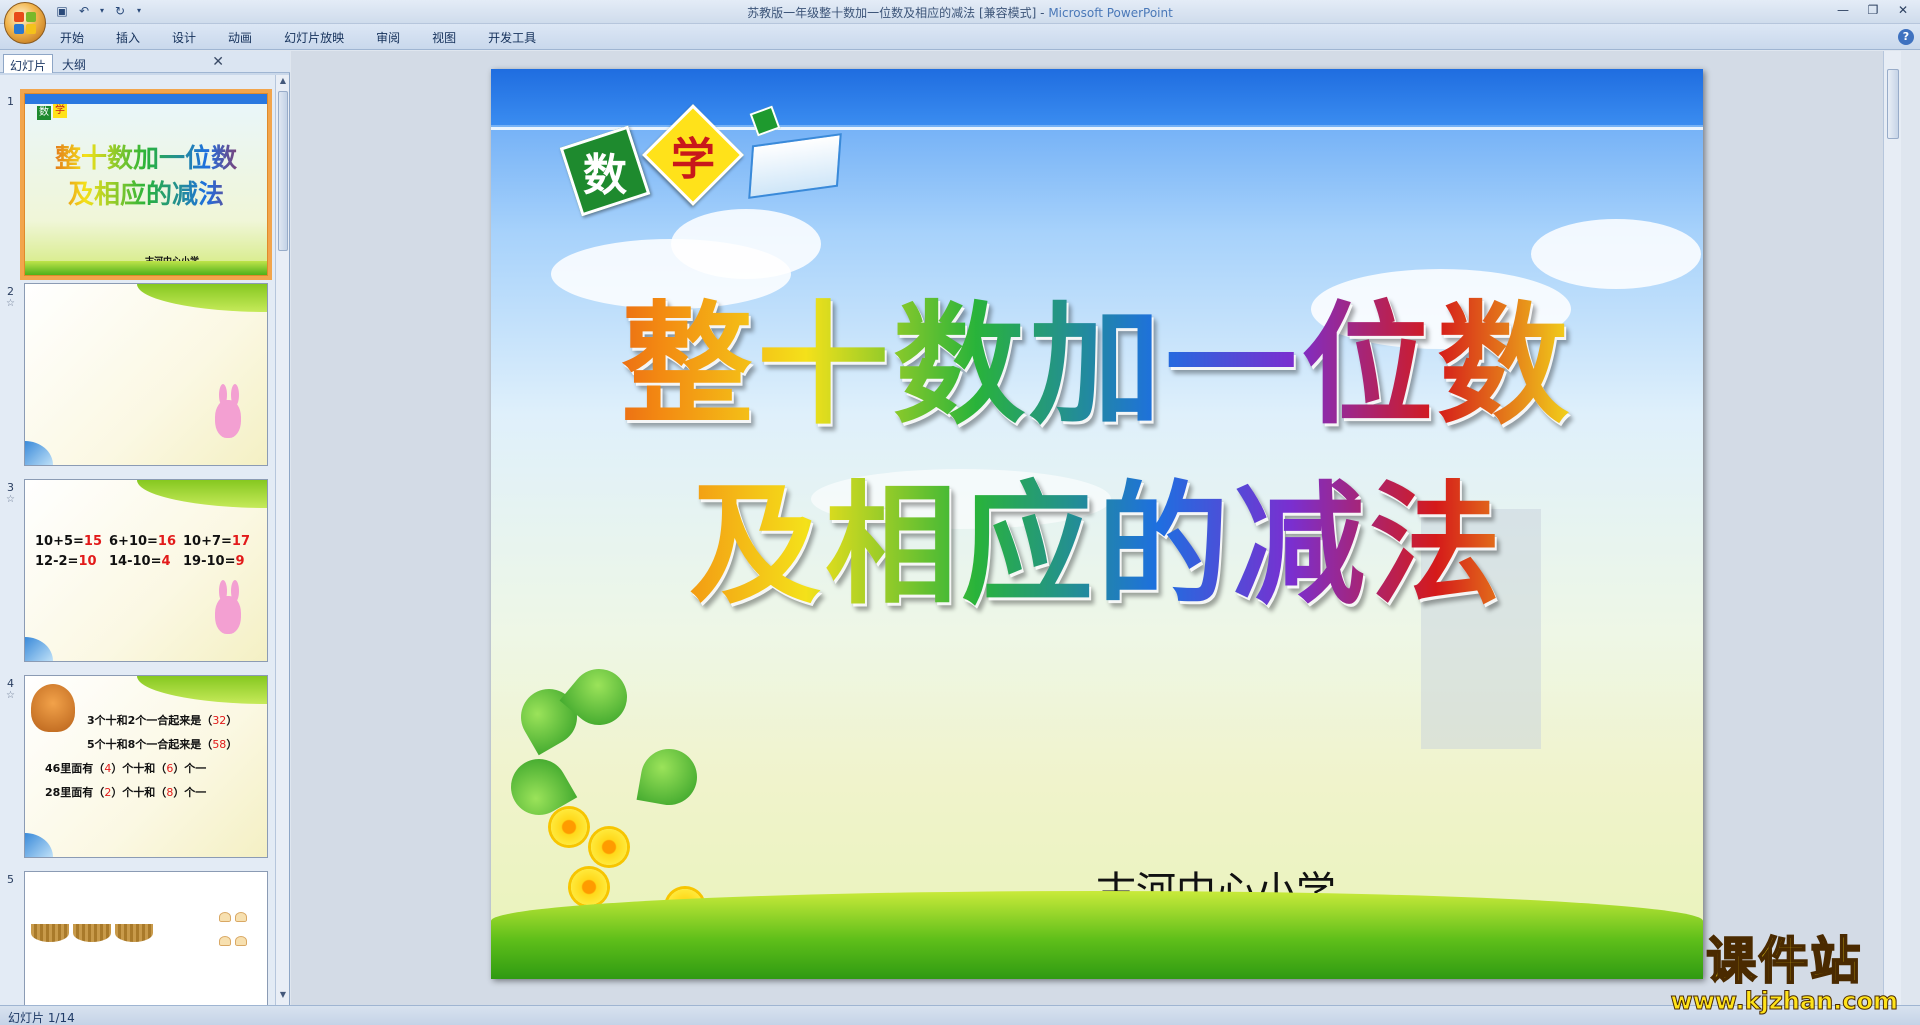 This screenshot has height=1025, width=1920. Describe the element at coordinates (1892, 528) in the screenshot. I see `slide-scrollbar` at that location.